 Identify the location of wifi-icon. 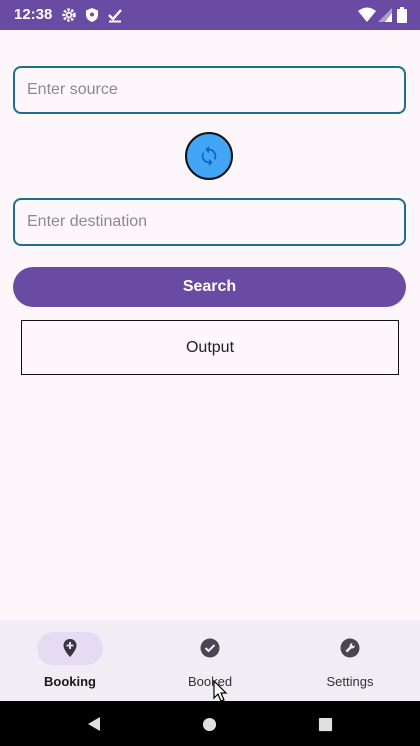
(367, 14).